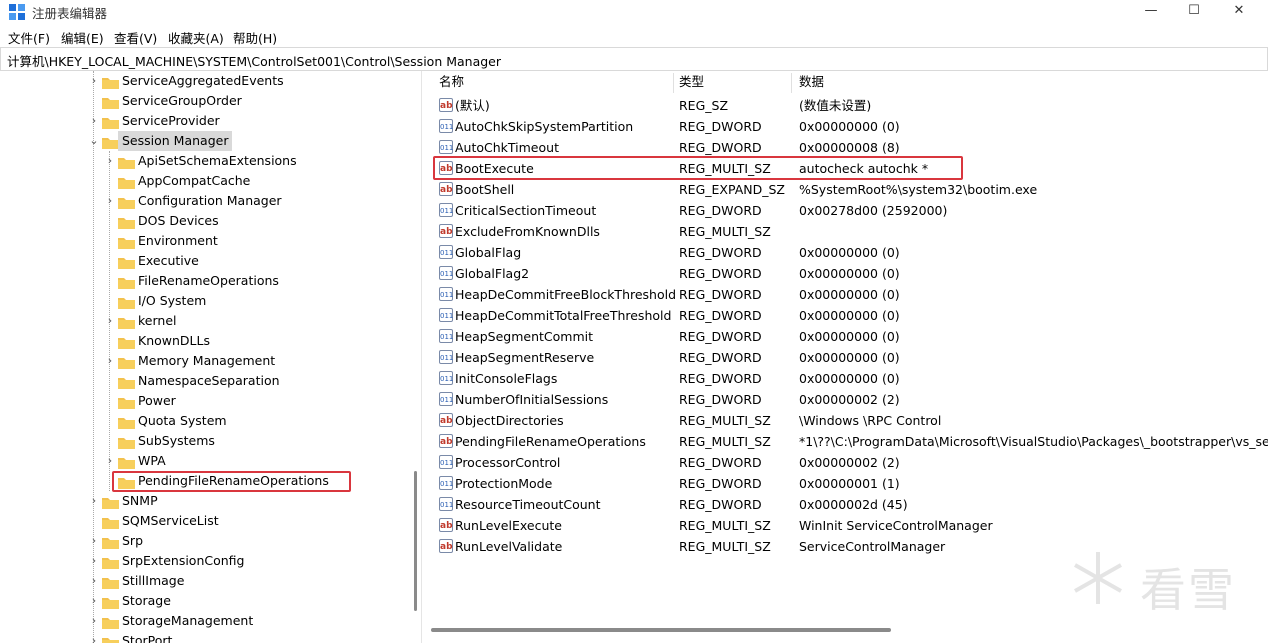 Image resolution: width=1268 pixels, height=643 pixels. I want to click on value-row: 011 GlobalFlag REG_DWORD 0x00000000 (0), so click(849, 252).